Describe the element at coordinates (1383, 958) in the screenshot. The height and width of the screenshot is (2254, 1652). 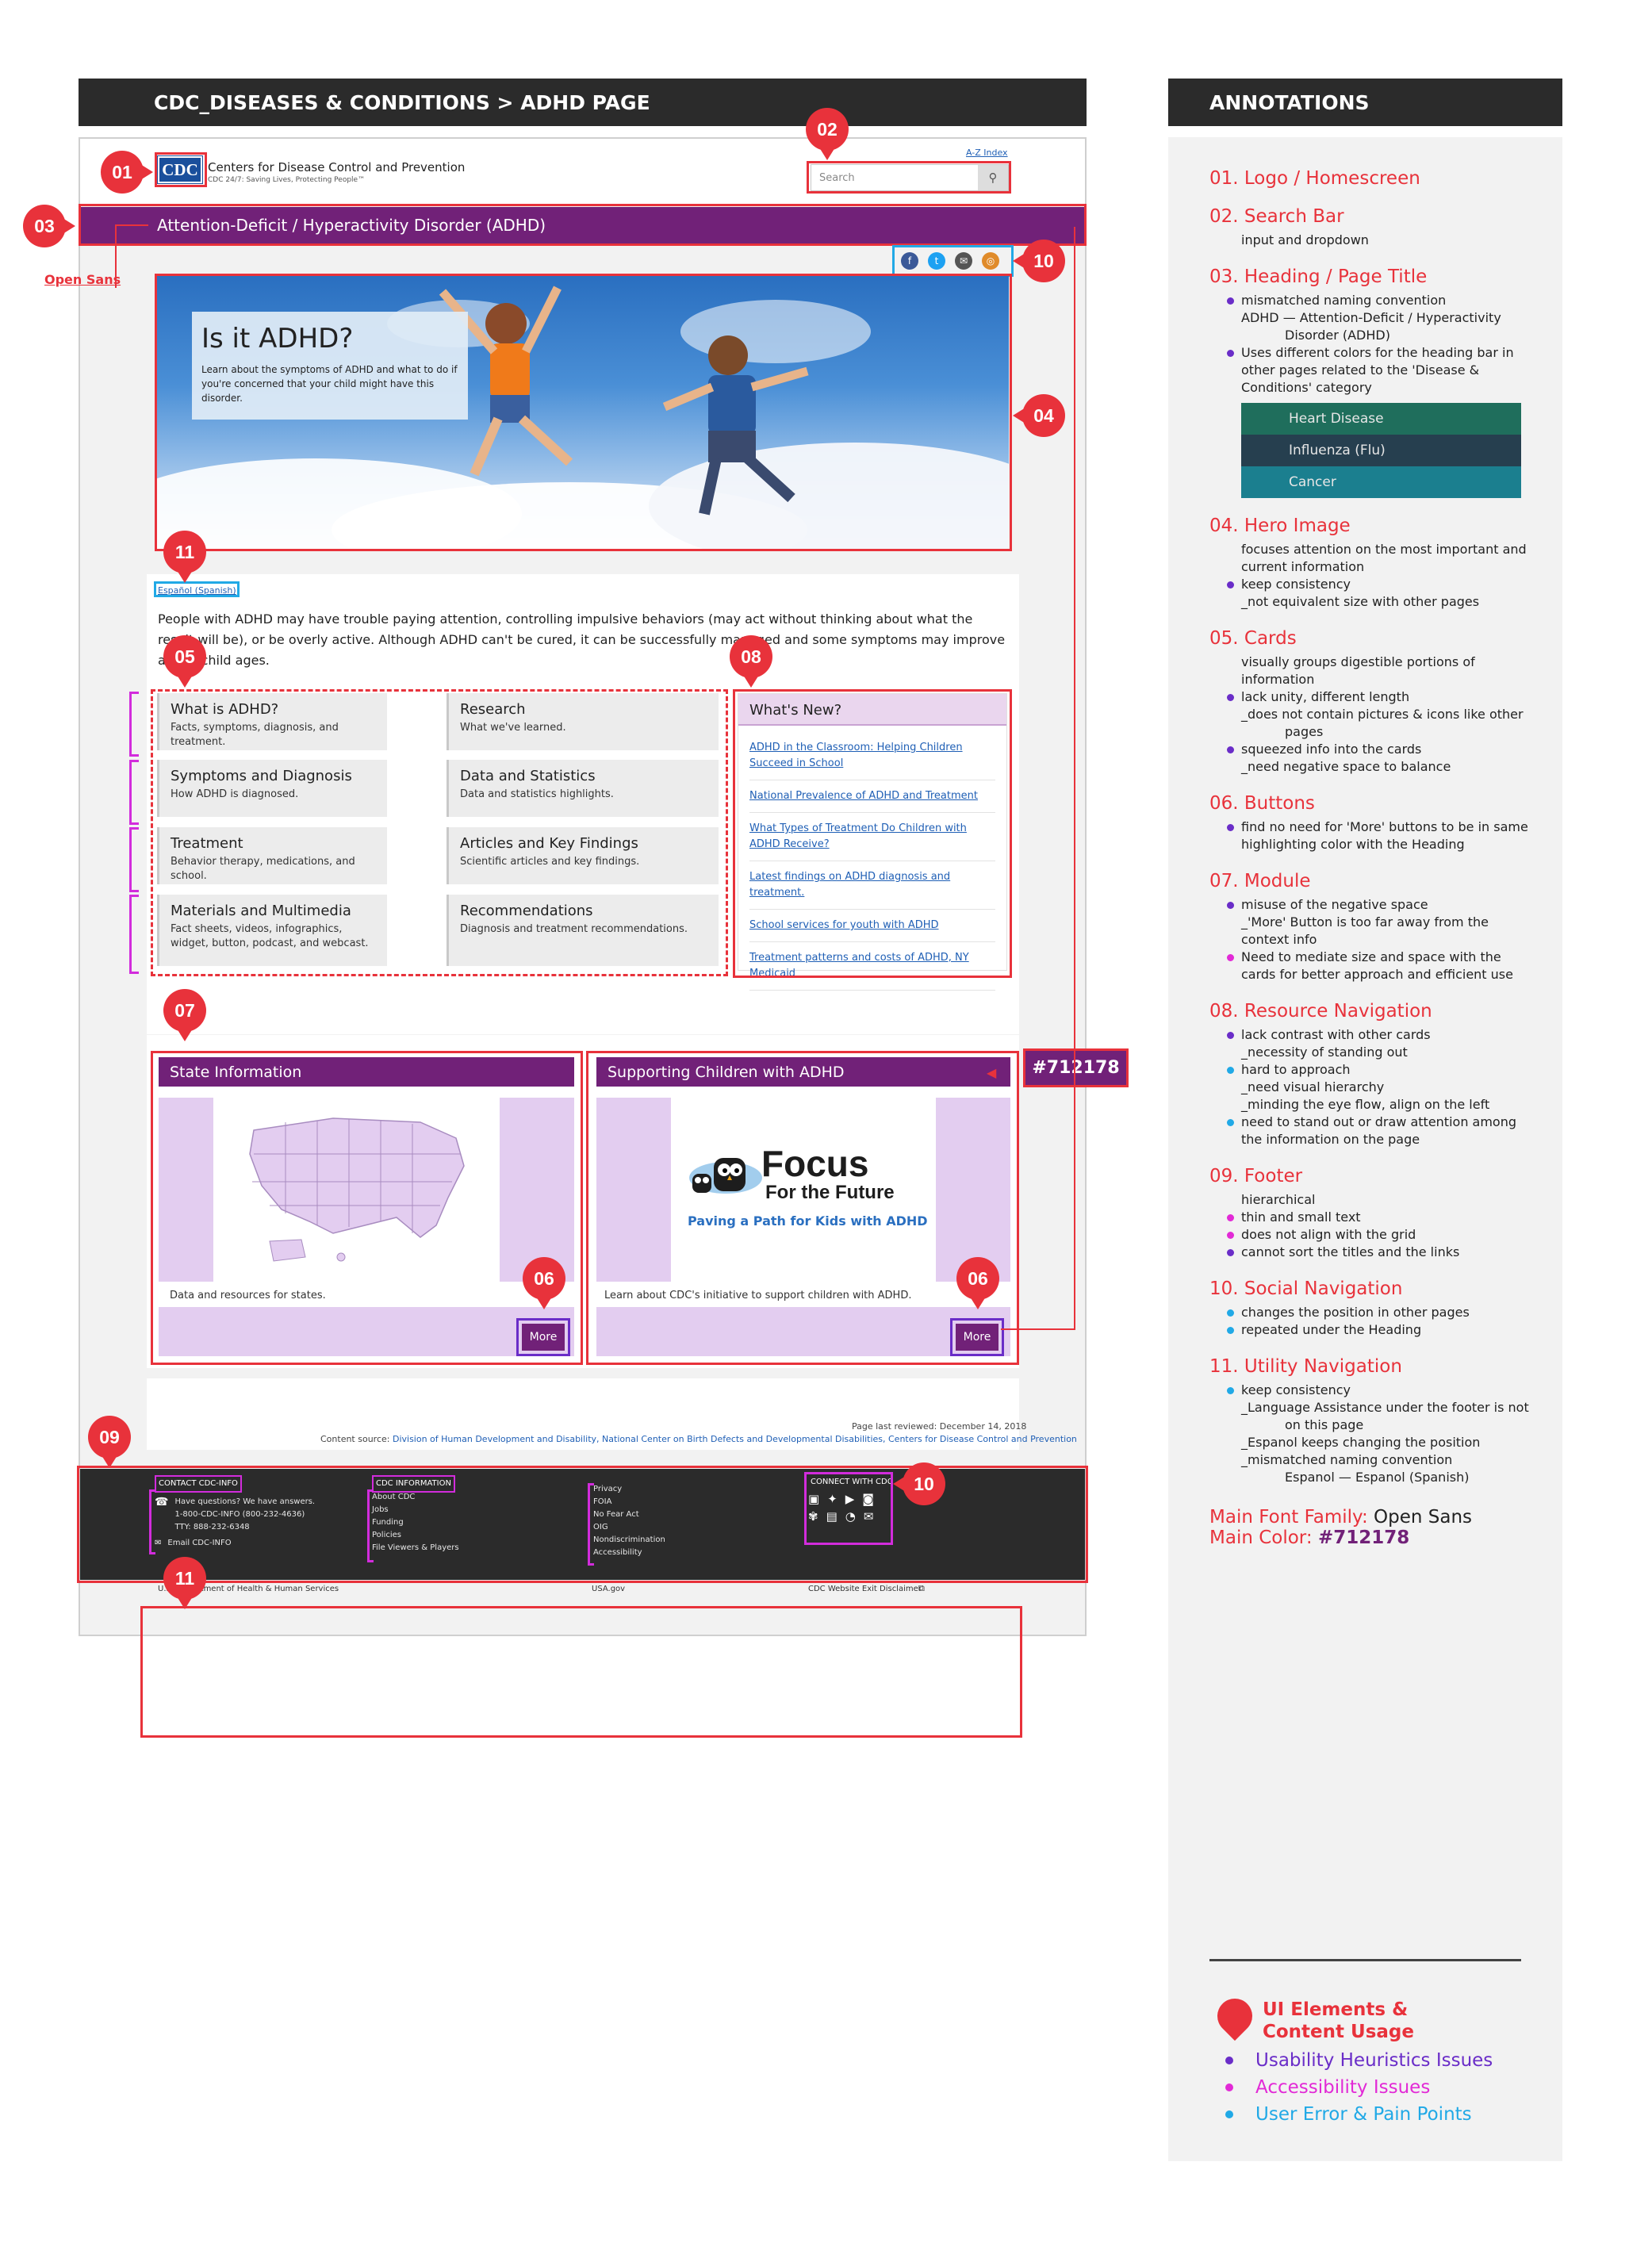
I see `annotation-note: Need to mediate size and space with the` at that location.